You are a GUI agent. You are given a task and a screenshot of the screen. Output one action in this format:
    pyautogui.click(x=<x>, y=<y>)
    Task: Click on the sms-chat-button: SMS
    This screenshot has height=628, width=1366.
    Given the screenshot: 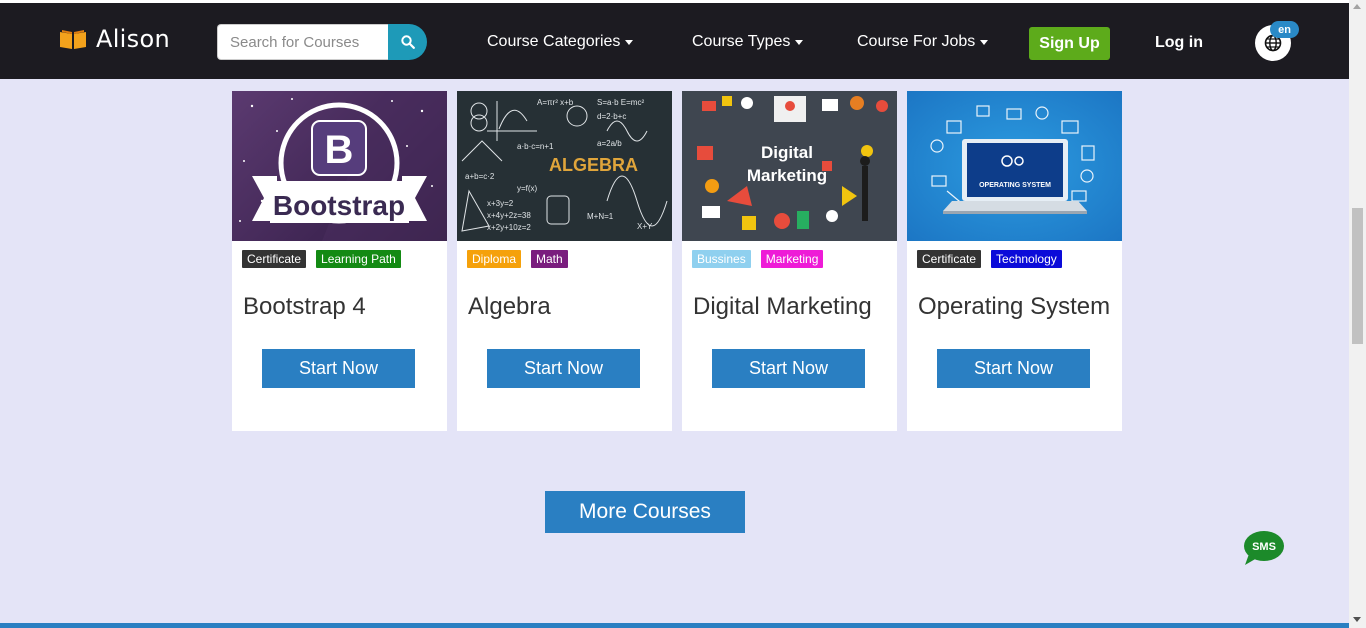 What is the action you would take?
    pyautogui.click(x=1264, y=548)
    